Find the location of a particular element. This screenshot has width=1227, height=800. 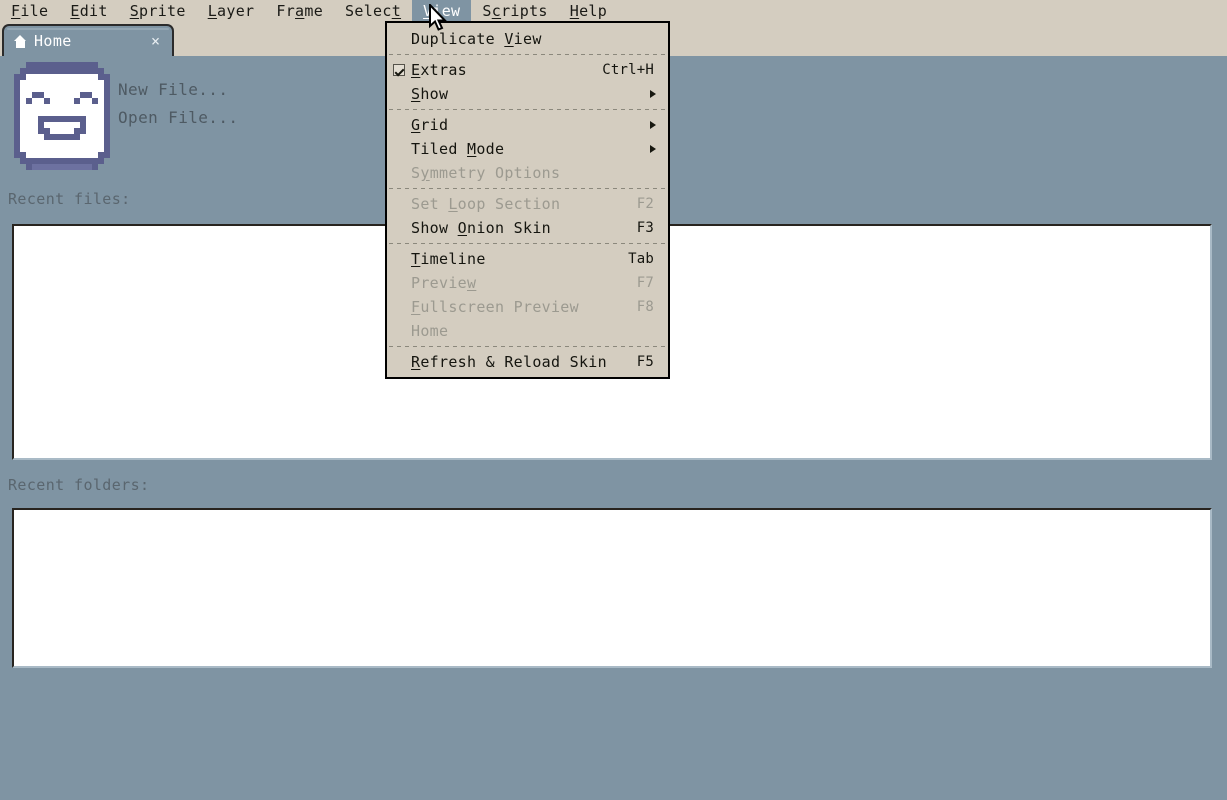

menu-item-label: Home is located at coordinates (430, 331).